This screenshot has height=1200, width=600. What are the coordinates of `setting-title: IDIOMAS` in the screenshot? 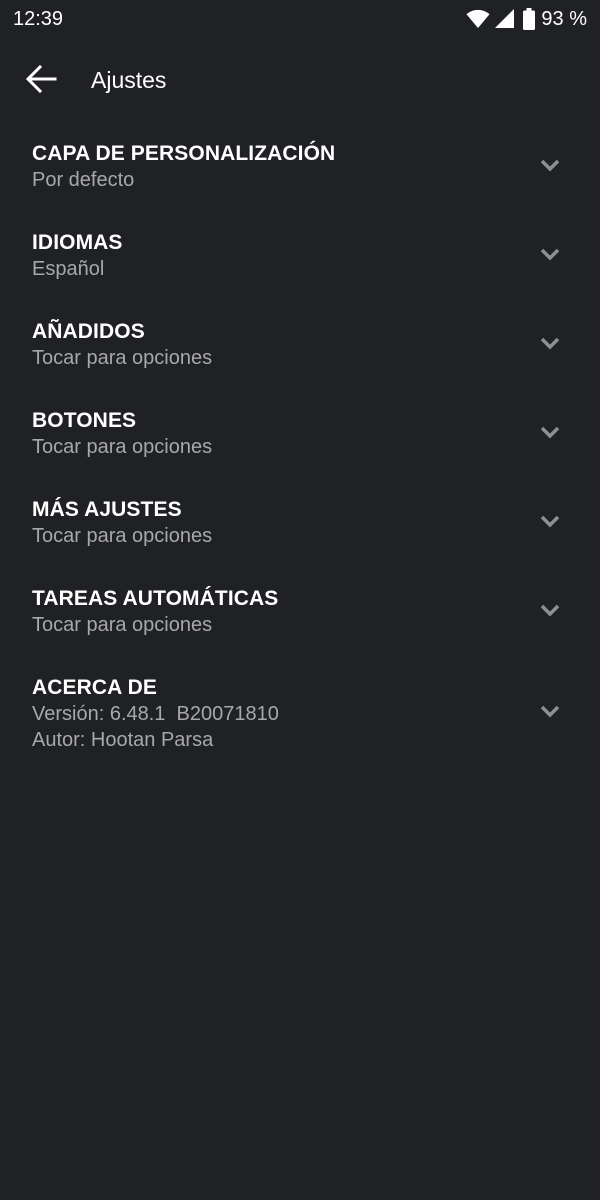 It's located at (77, 242).